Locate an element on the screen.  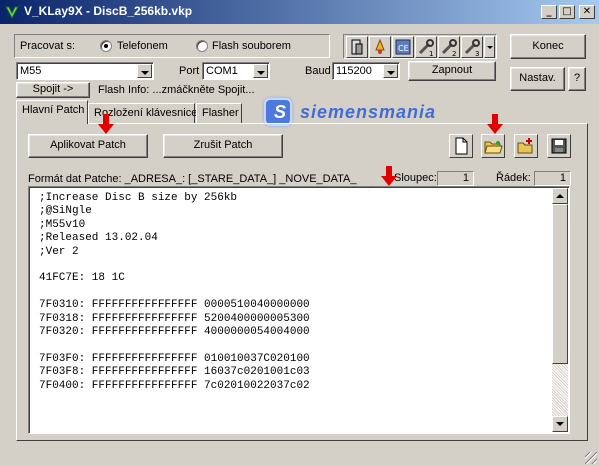
logo-s-icon: S is located at coordinates (278, 112).